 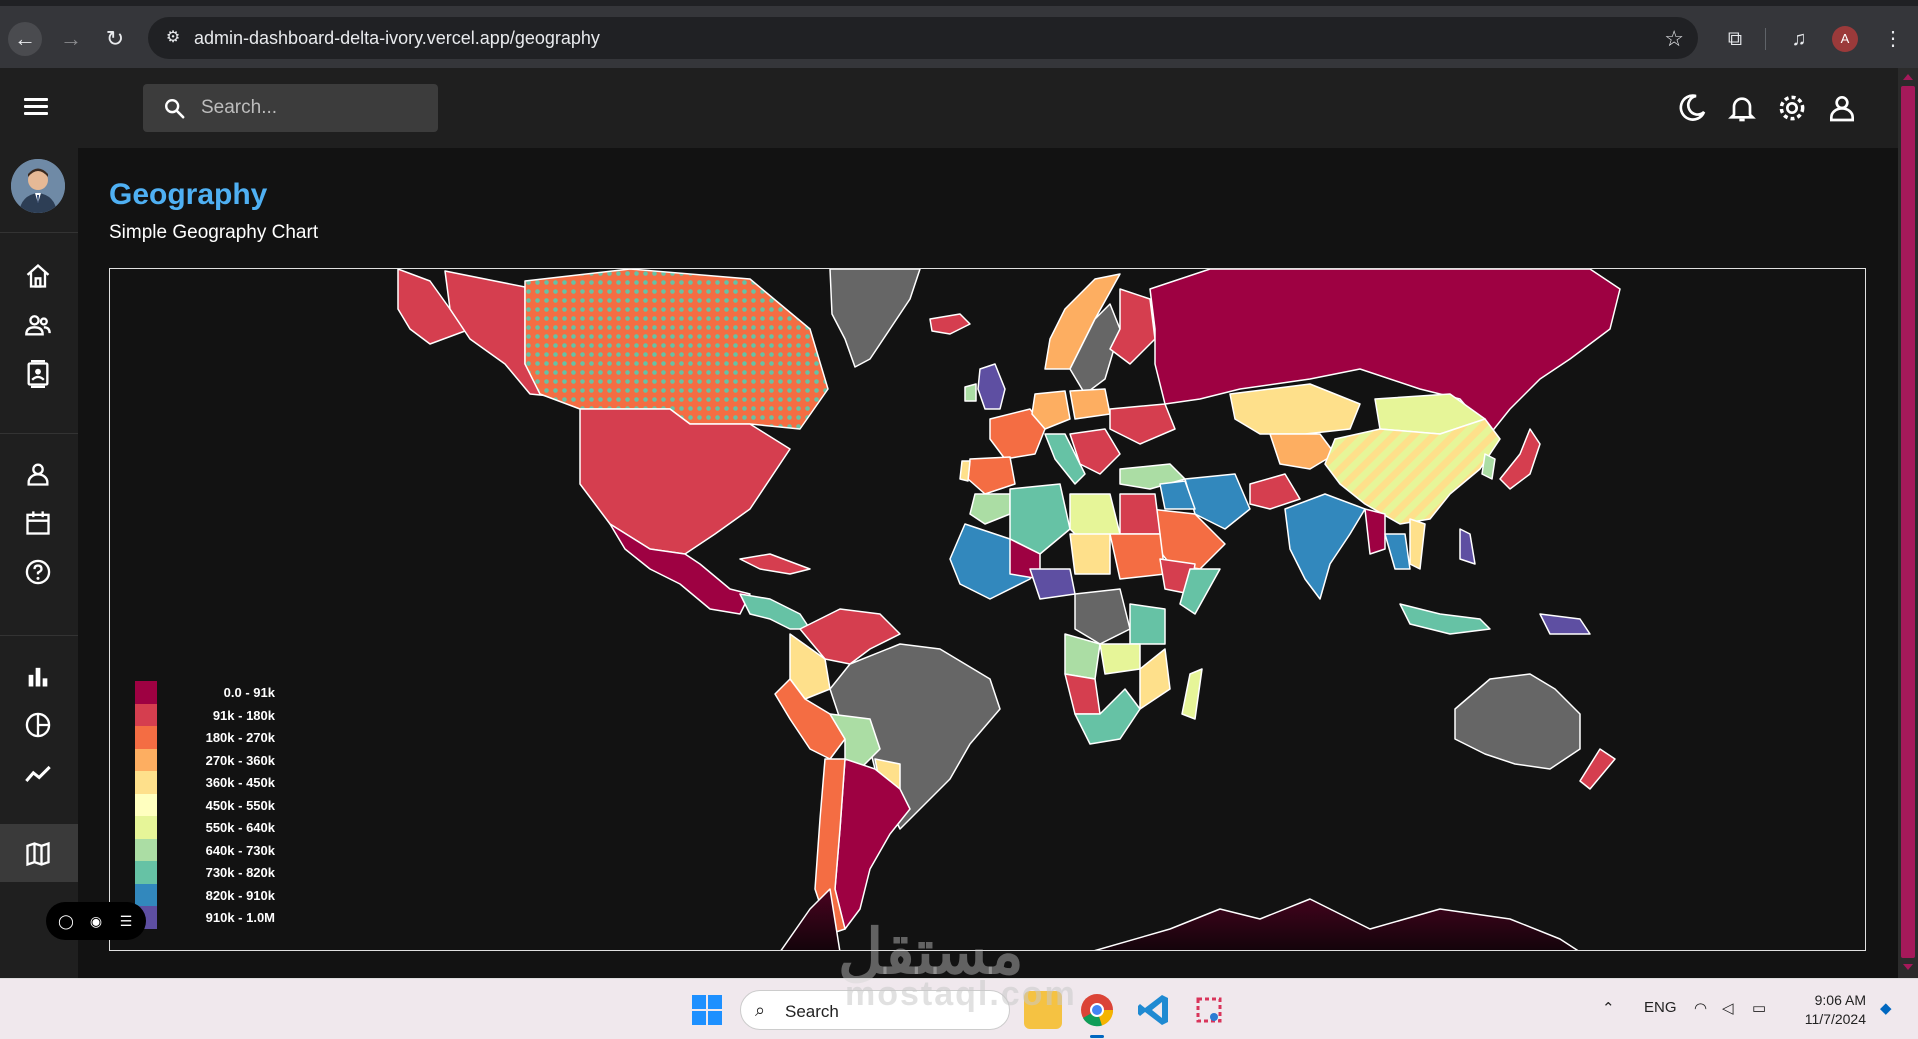 I want to click on legend-item: 450k - 550k, so click(x=205, y=804).